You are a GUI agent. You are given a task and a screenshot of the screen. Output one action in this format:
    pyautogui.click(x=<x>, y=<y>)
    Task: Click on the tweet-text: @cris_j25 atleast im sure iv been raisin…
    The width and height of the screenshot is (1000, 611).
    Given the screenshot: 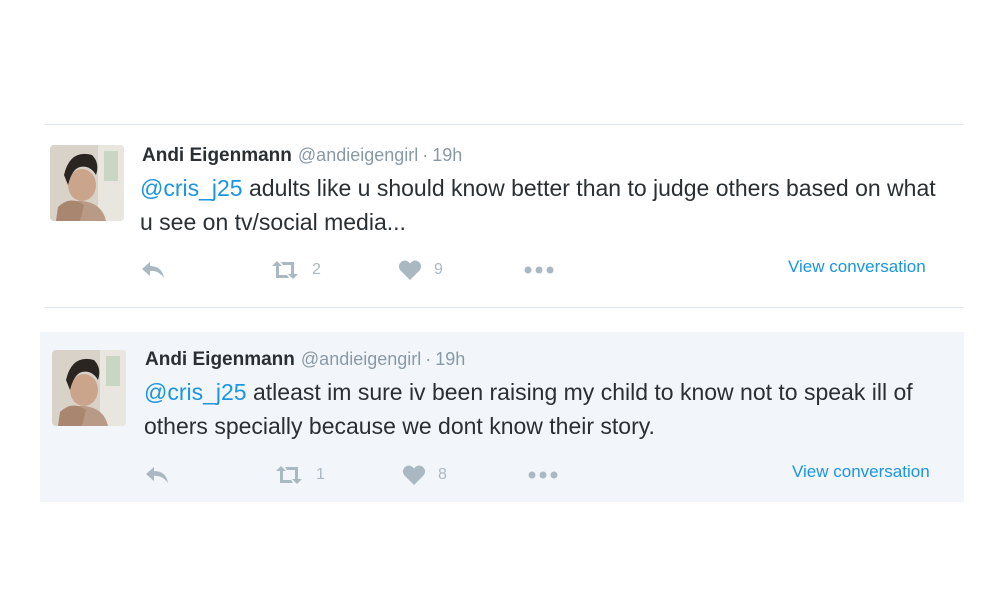 What is the action you would take?
    pyautogui.click(x=550, y=409)
    